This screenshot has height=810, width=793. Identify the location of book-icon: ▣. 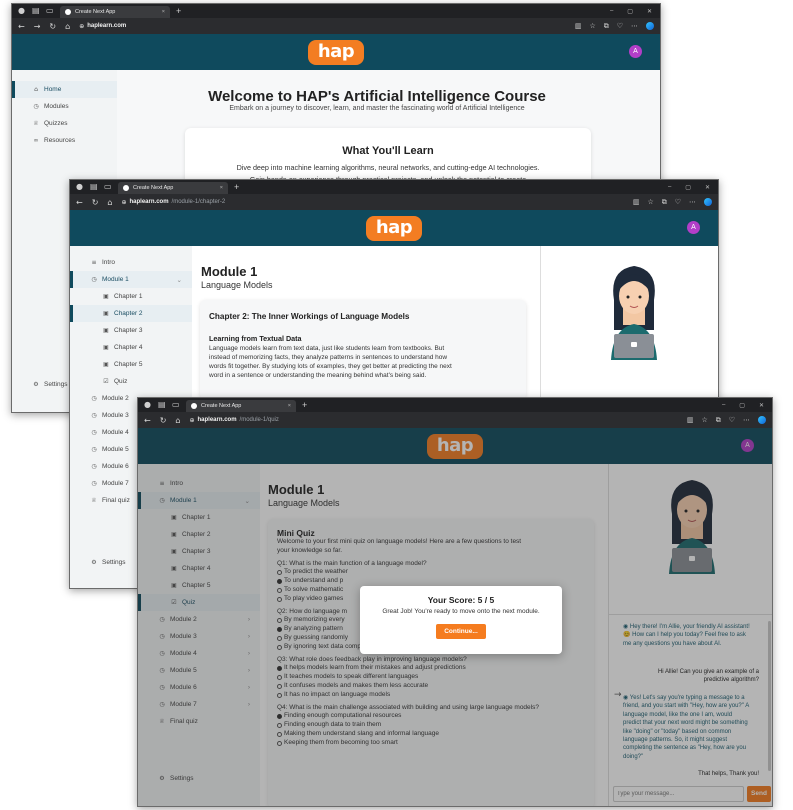
(106, 296).